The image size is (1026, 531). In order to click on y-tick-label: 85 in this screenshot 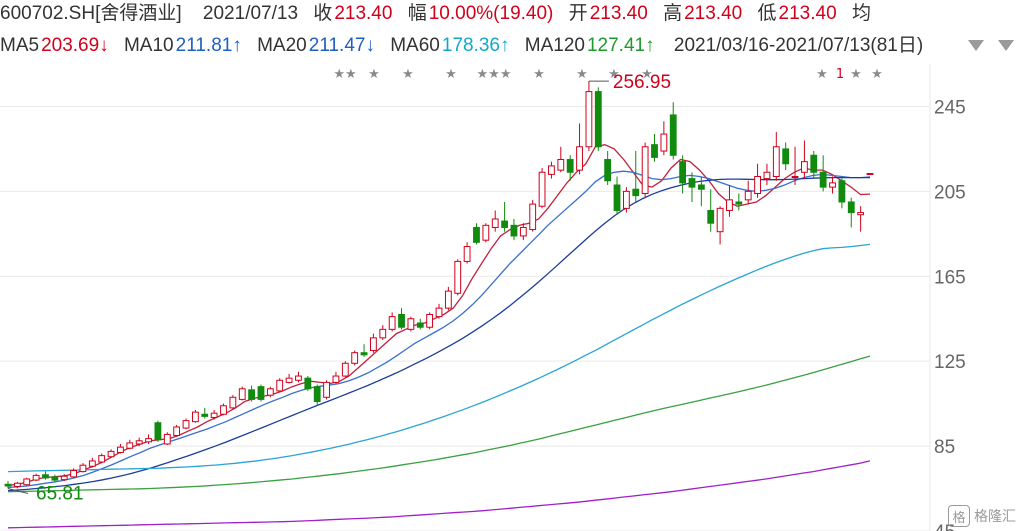, I will do `click(944, 447)`.